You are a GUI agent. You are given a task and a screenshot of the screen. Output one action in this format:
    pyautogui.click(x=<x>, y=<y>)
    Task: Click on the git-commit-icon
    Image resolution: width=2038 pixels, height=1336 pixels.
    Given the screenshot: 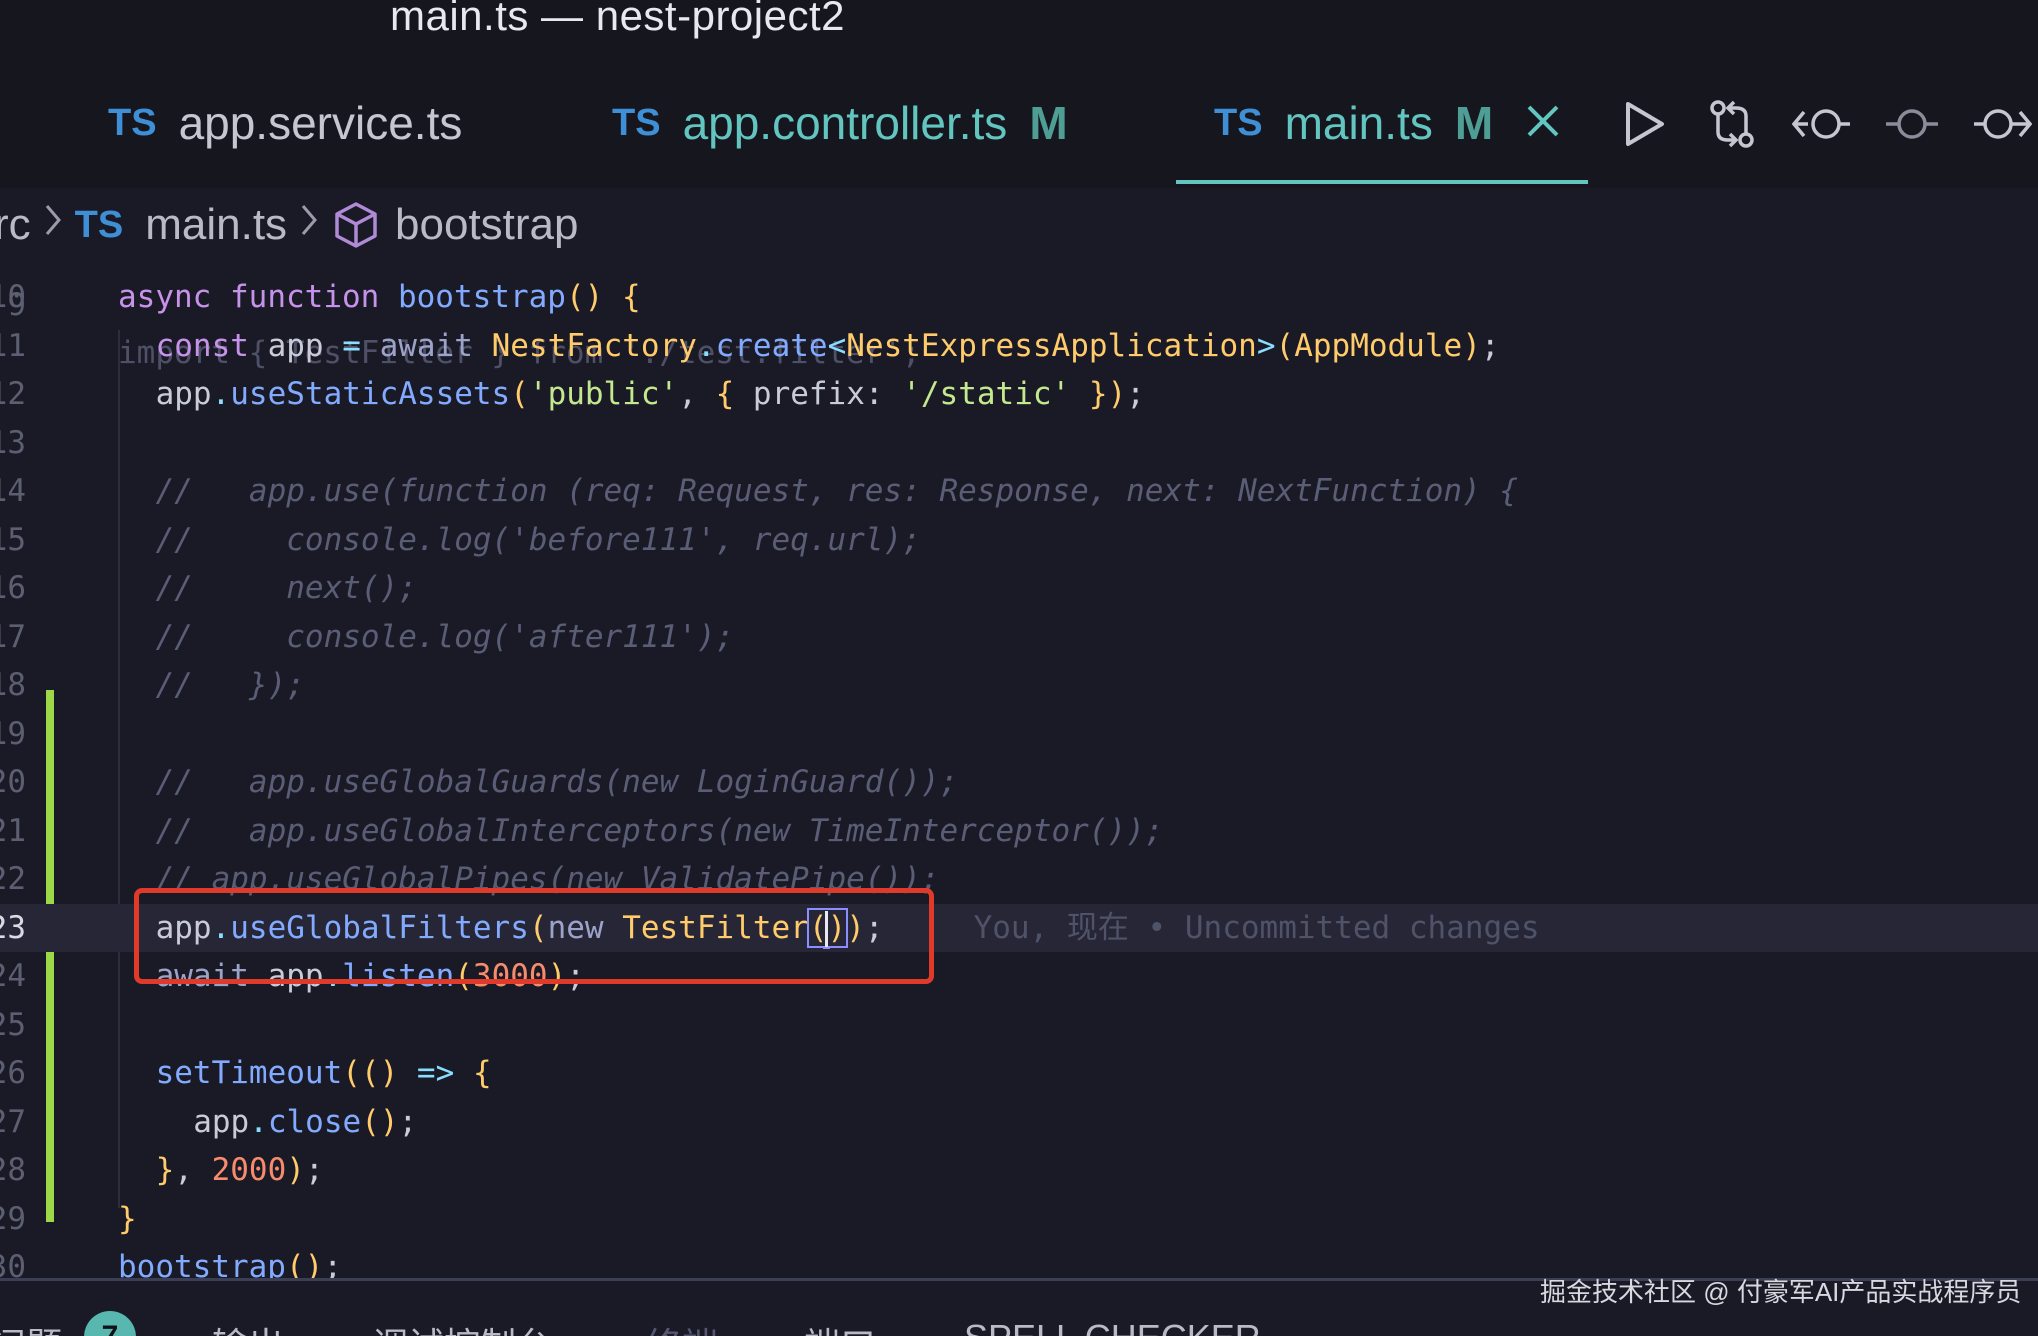 What is the action you would take?
    pyautogui.click(x=1912, y=126)
    